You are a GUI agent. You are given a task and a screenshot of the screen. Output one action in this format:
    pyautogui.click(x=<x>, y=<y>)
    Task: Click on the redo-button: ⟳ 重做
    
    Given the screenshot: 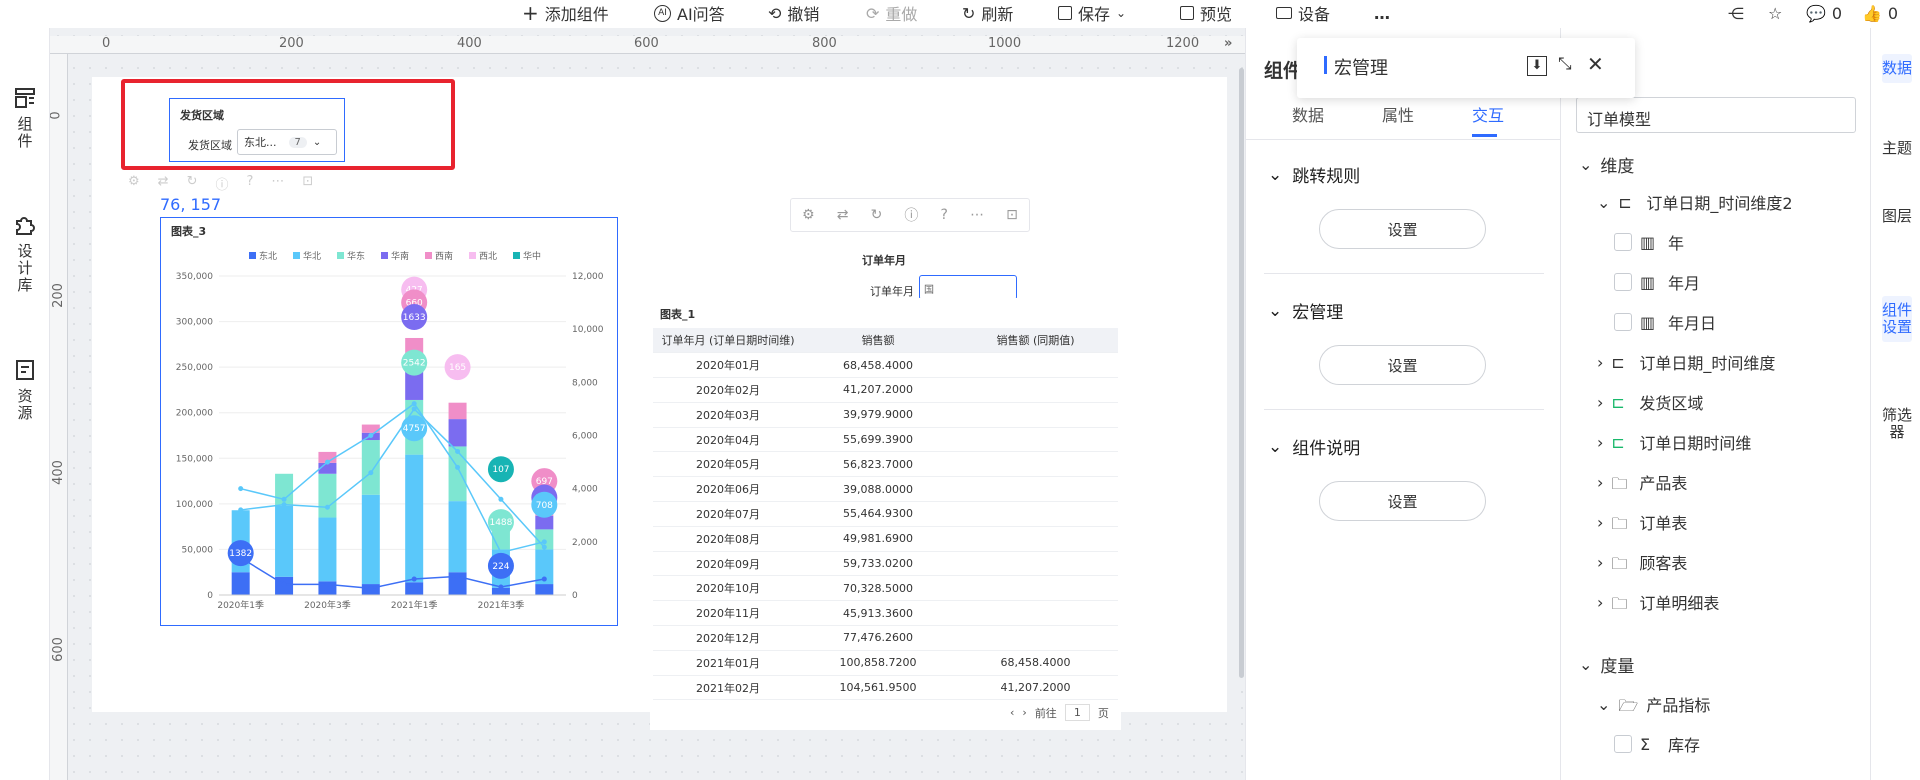 What is the action you would take?
    pyautogui.click(x=891, y=13)
    